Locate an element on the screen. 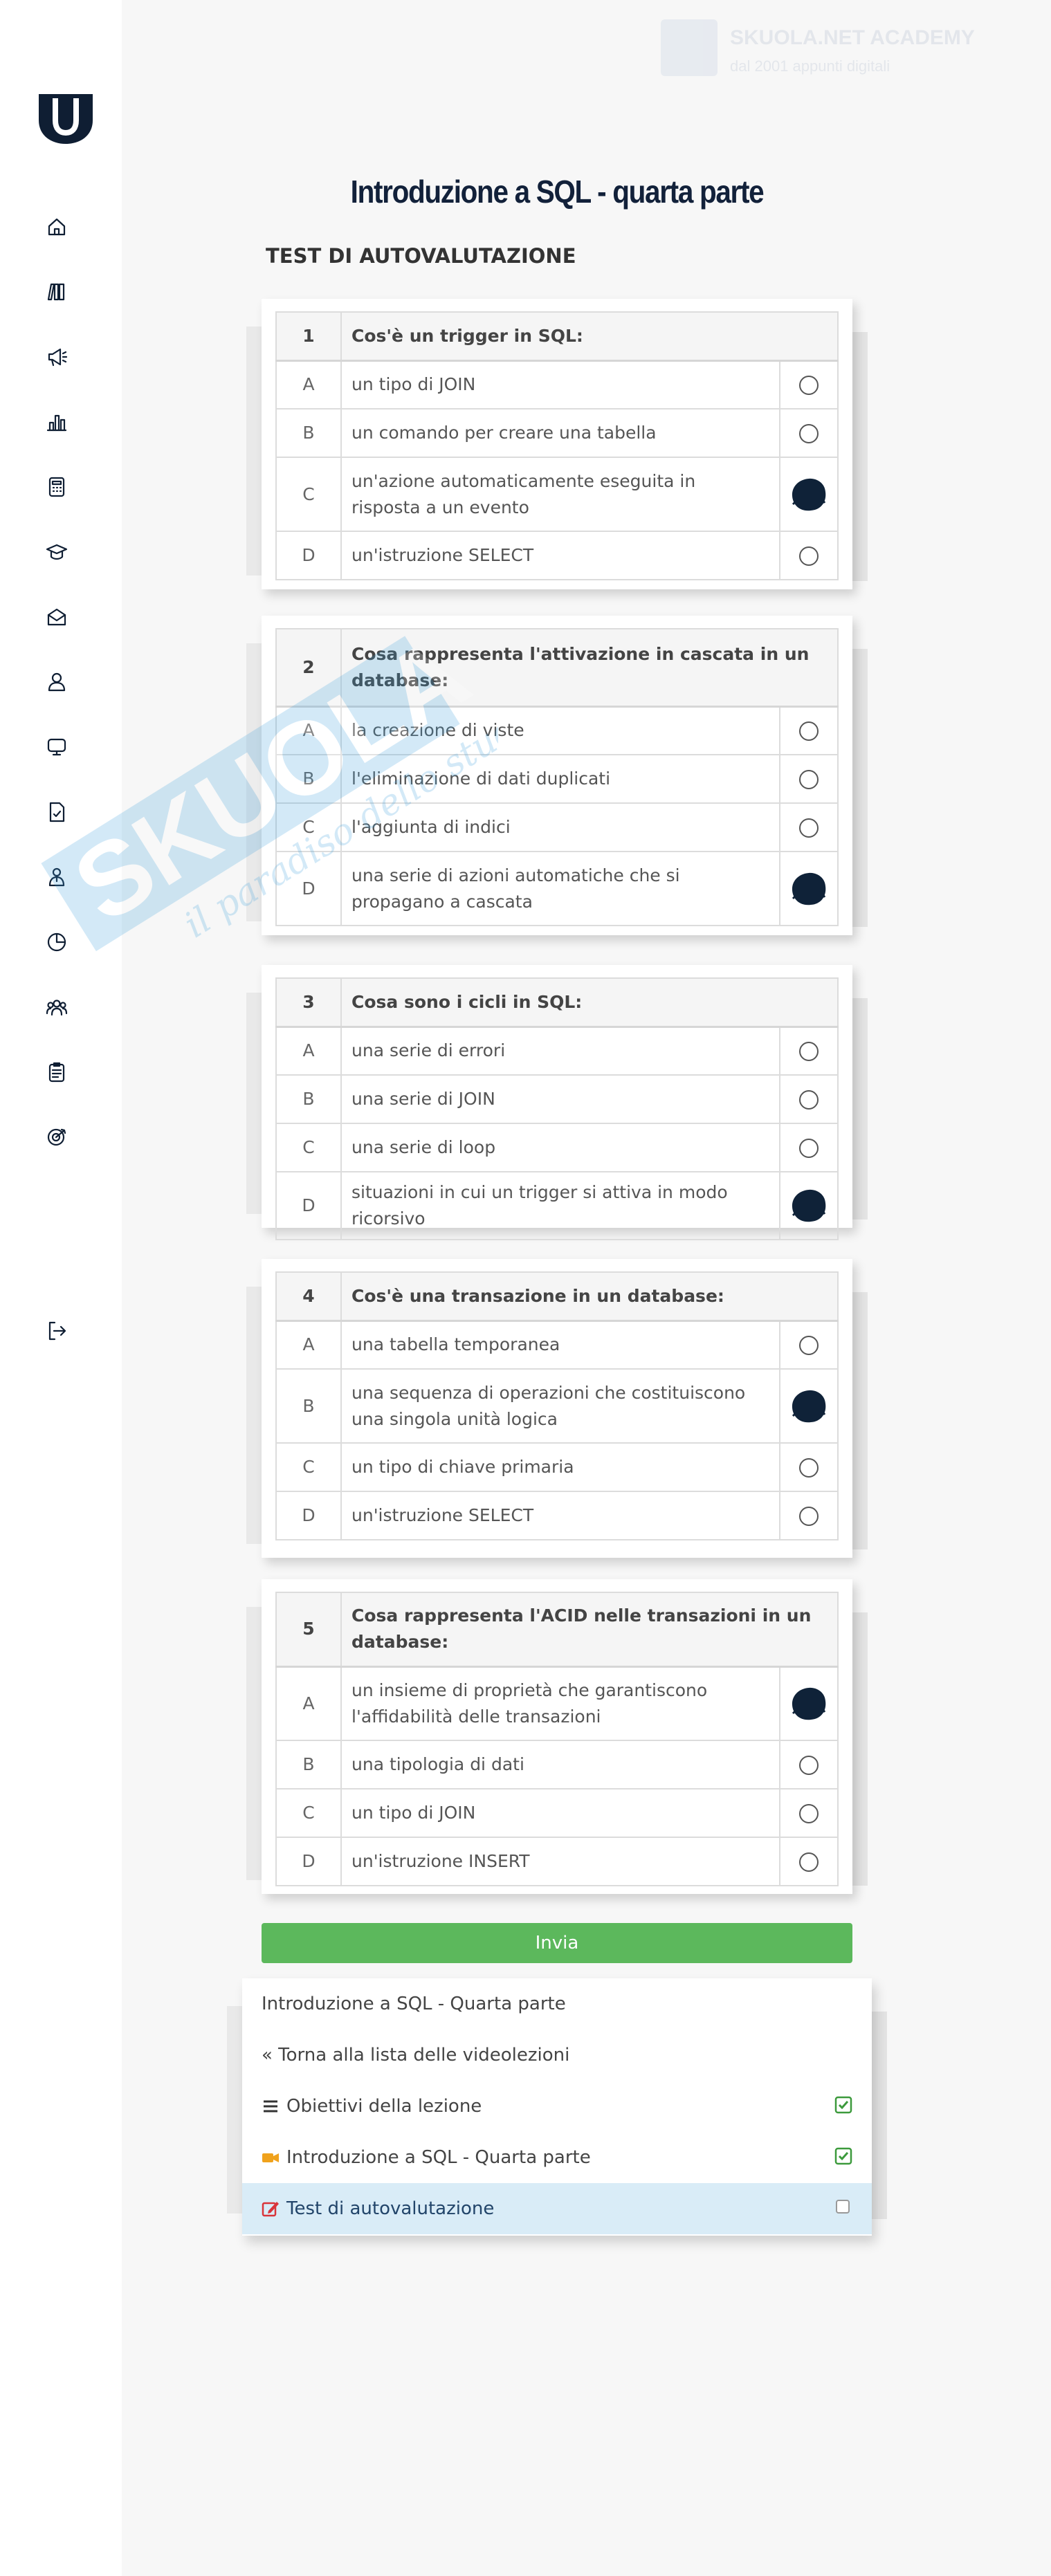 The width and height of the screenshot is (1051, 2576). answer-row: Bun comando per creare una tabella is located at coordinates (557, 433).